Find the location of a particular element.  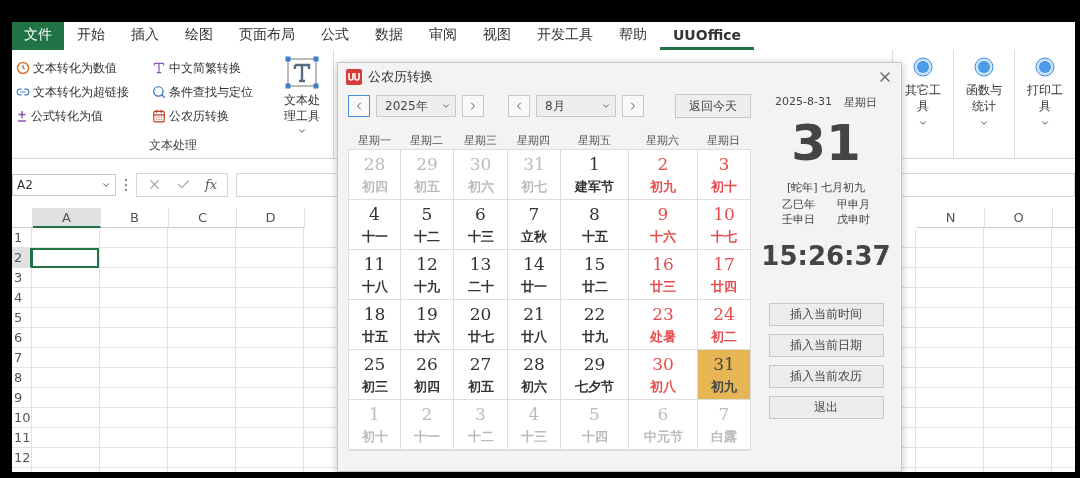

column-header: C is located at coordinates (203, 218).